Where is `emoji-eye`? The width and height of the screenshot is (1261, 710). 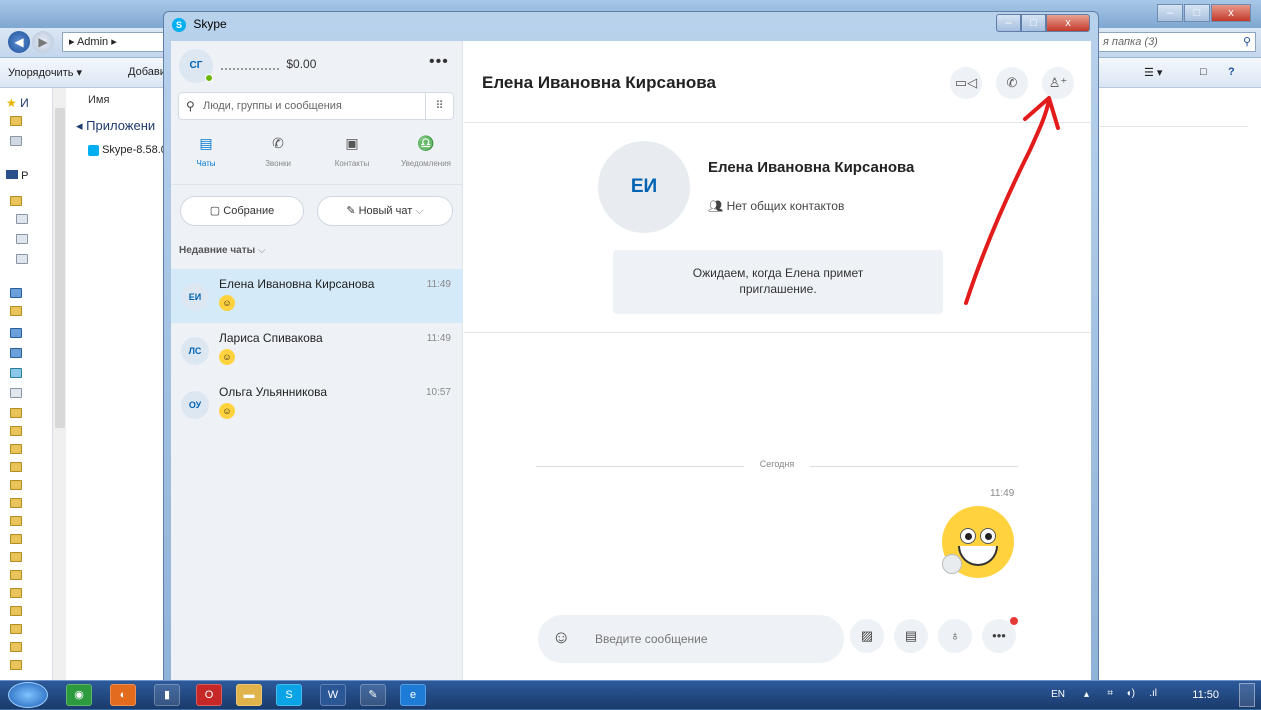
emoji-eye is located at coordinates (988, 536).